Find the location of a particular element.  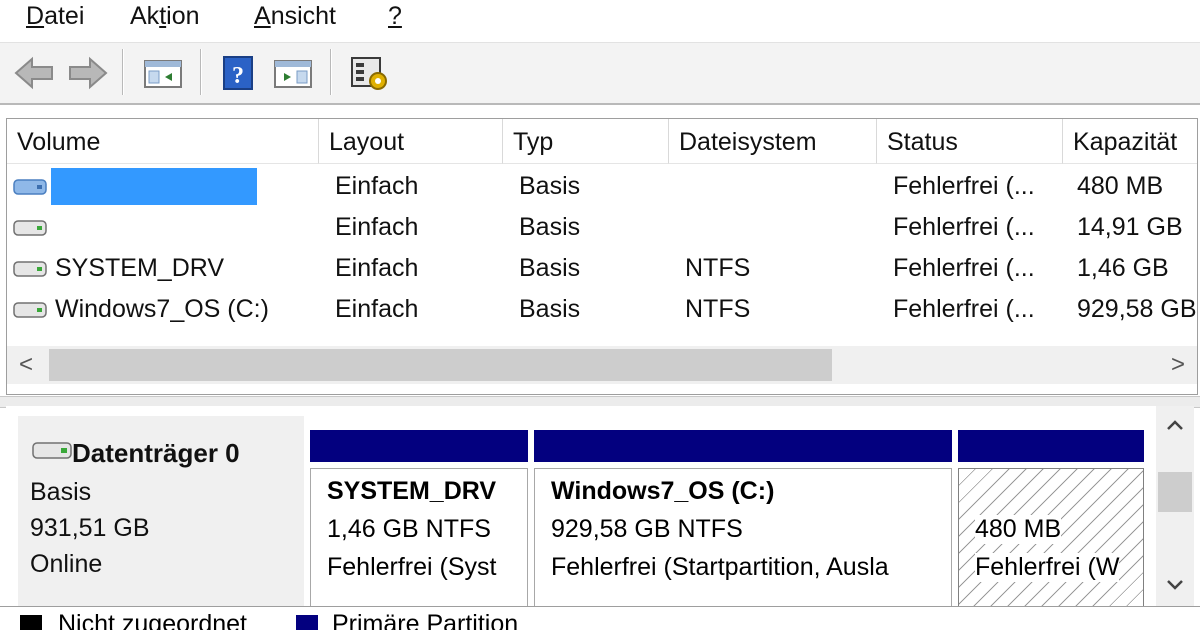

cell-kapazitaet: 929,58 GB is located at coordinates (1137, 309).